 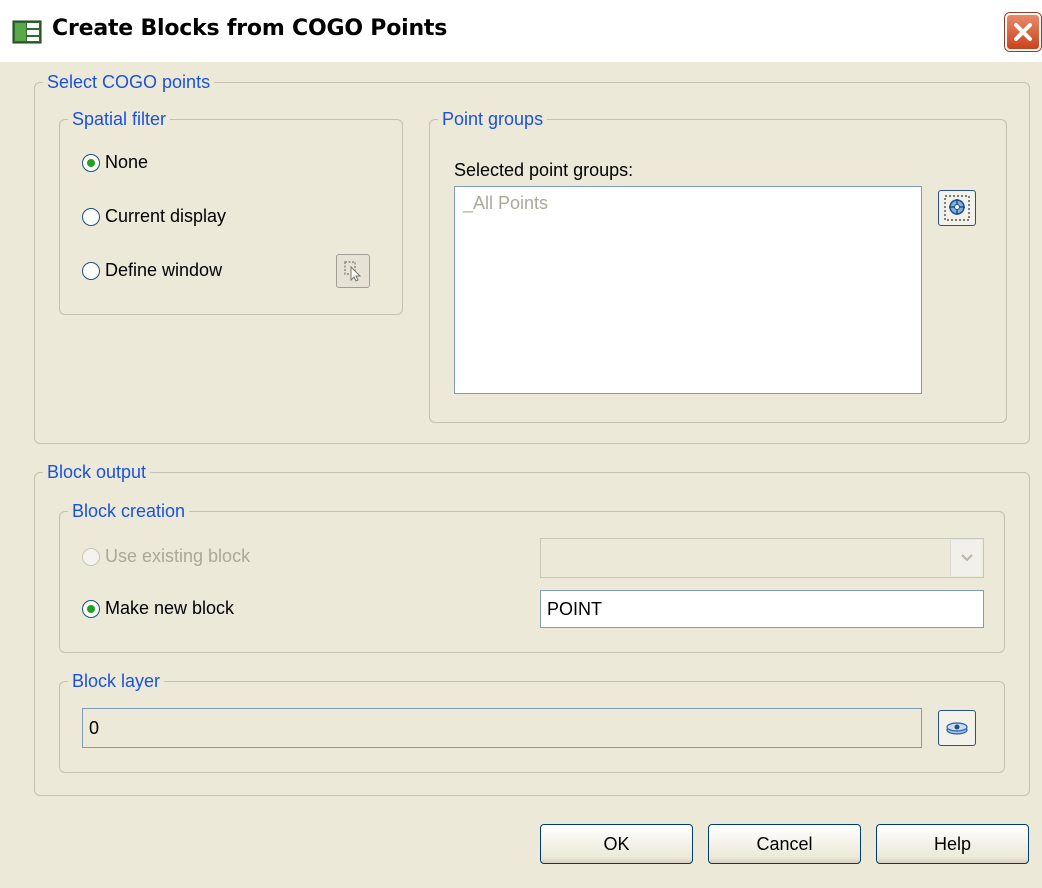 I want to click on make-new-block-label: Make new block, so click(x=170, y=608).